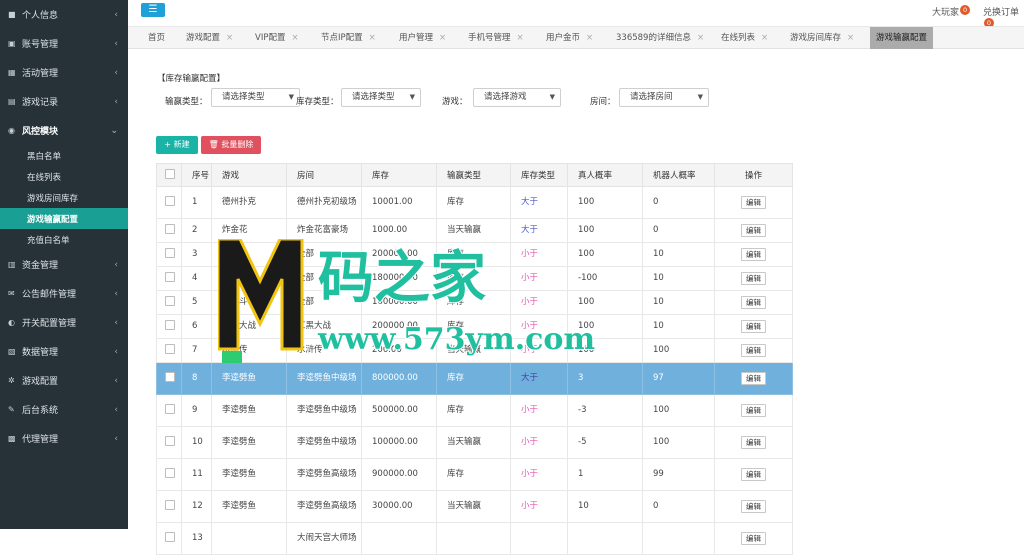  Describe the element at coordinates (395, 474) in the screenshot. I see `cell-stock-text: 900000.00` at that location.